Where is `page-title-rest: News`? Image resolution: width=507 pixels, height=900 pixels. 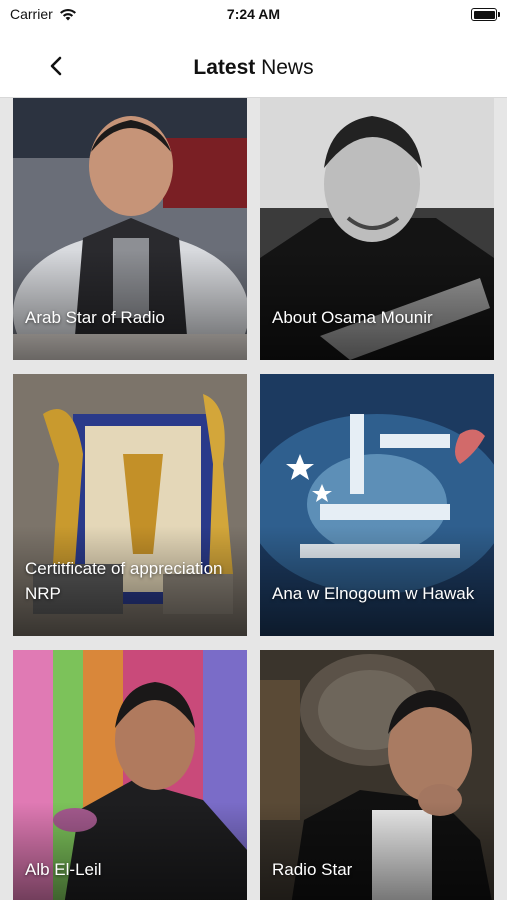
page-title-rest: News is located at coordinates (284, 67).